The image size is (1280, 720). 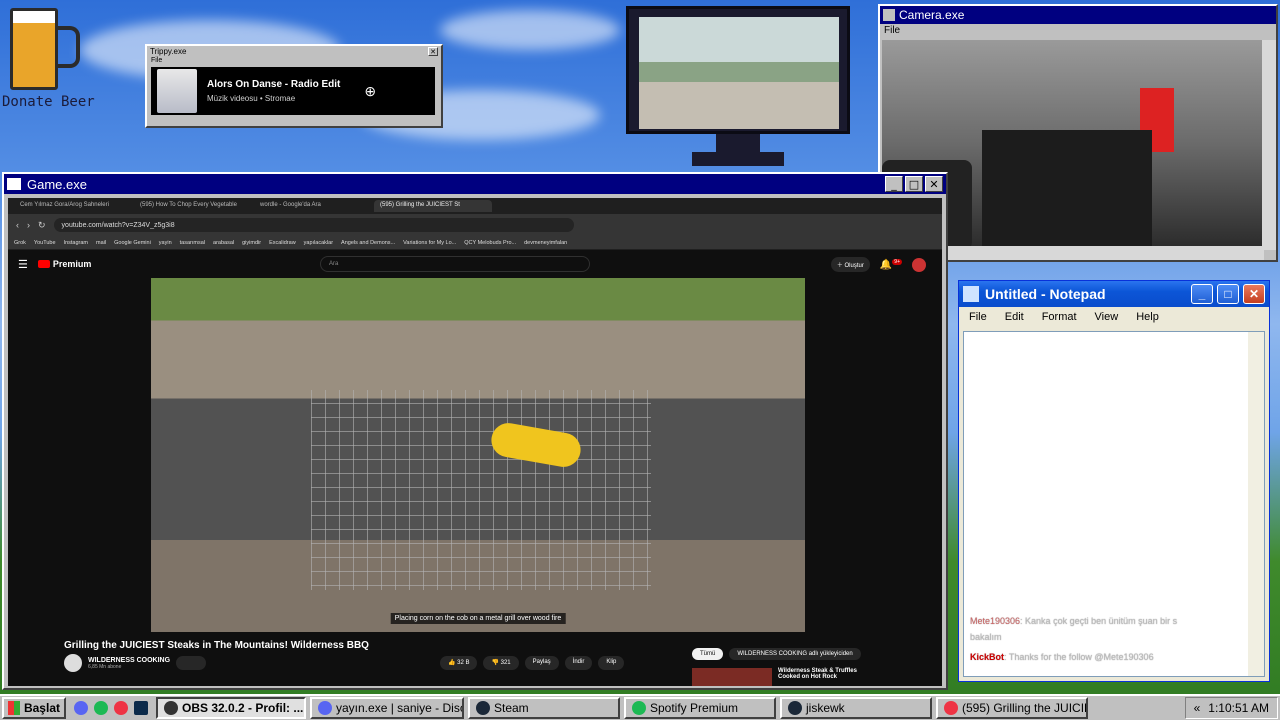 I want to click on browser-tab: (595) How To Chop Every Vegetable, so click(x=193, y=206).